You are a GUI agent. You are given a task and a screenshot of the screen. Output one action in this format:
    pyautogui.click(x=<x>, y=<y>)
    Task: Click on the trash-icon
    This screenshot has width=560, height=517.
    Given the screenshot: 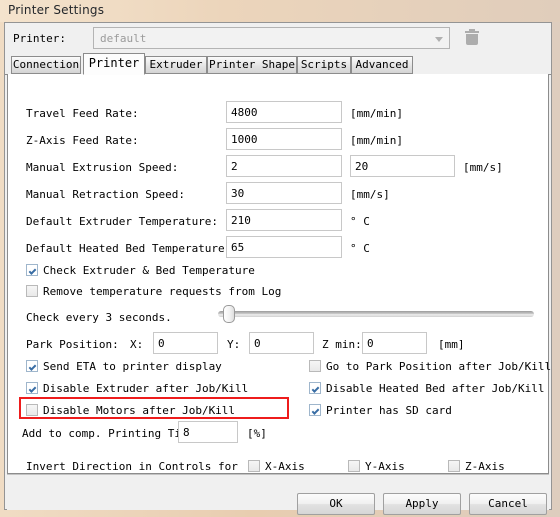 What is the action you would take?
    pyautogui.click(x=472, y=38)
    